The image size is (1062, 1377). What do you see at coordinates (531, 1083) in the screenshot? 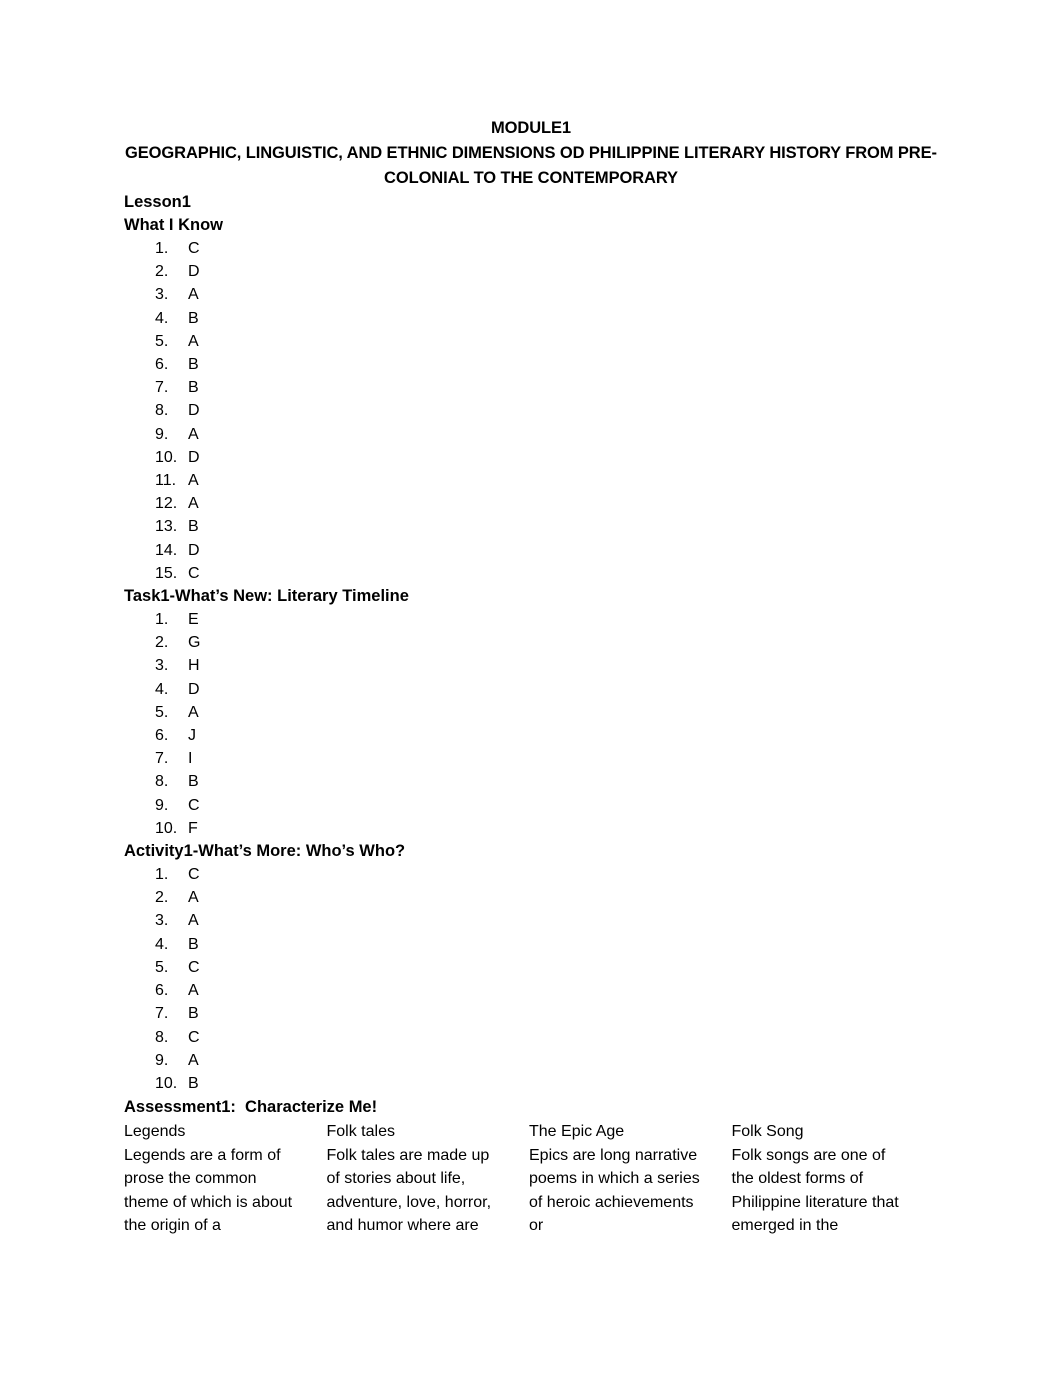
I see `list-item: 10. B` at bounding box center [531, 1083].